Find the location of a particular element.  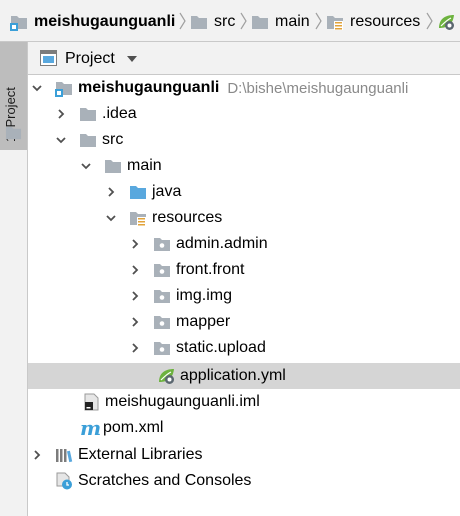

tree-item-static: static.upload is located at coordinates (244, 348).